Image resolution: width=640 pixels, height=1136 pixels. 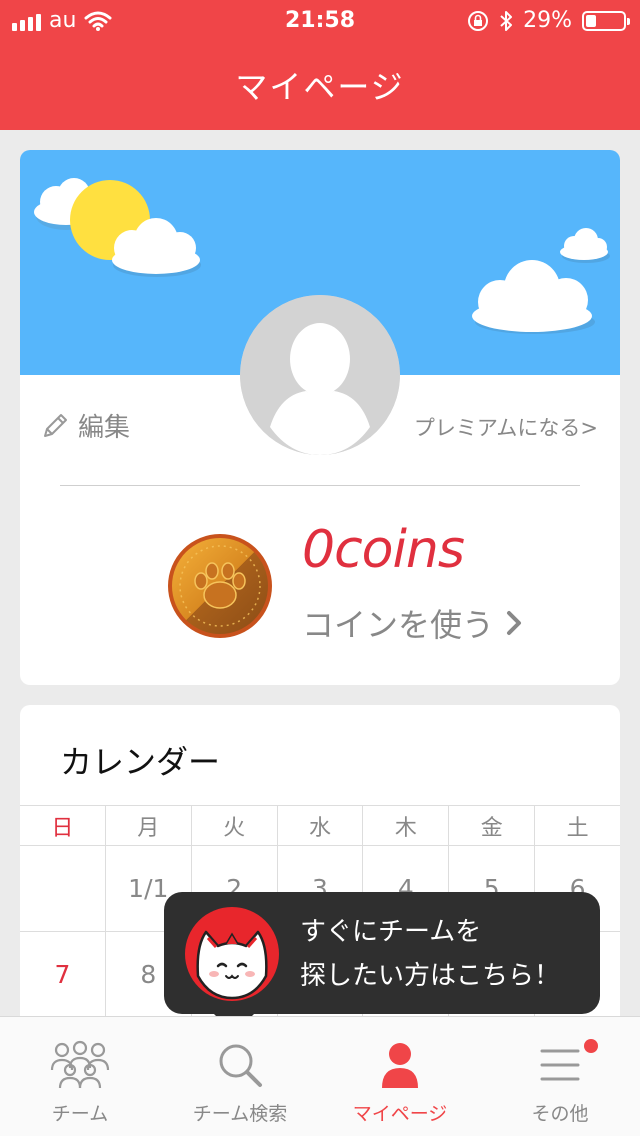 I want to click on use-coins-button: コインを使う, so click(x=412, y=623).